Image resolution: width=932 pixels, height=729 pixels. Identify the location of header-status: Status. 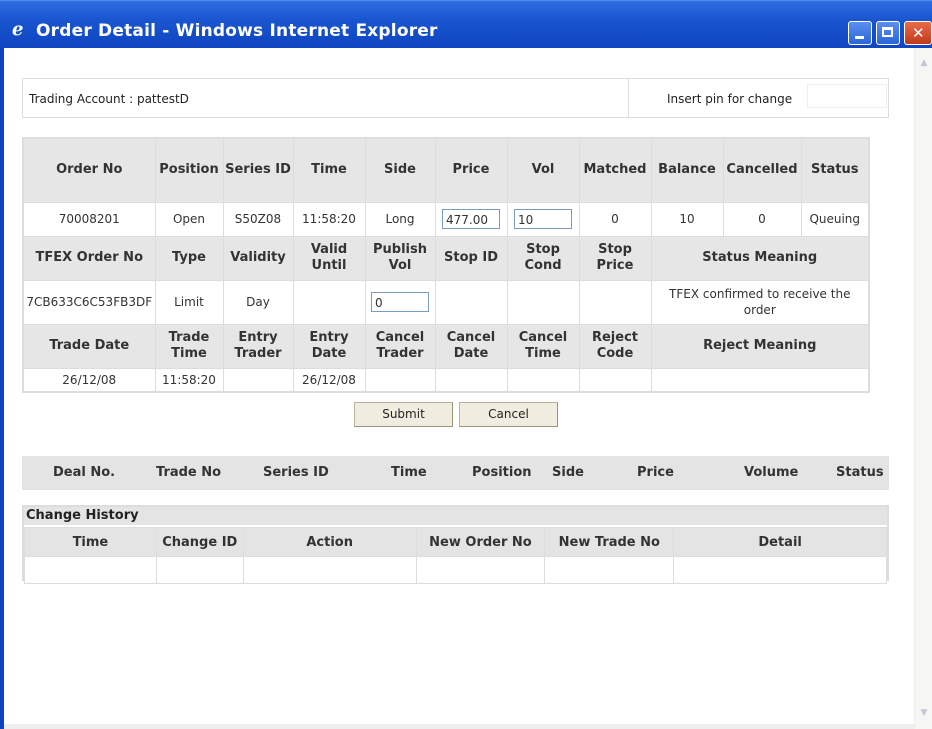
(835, 170).